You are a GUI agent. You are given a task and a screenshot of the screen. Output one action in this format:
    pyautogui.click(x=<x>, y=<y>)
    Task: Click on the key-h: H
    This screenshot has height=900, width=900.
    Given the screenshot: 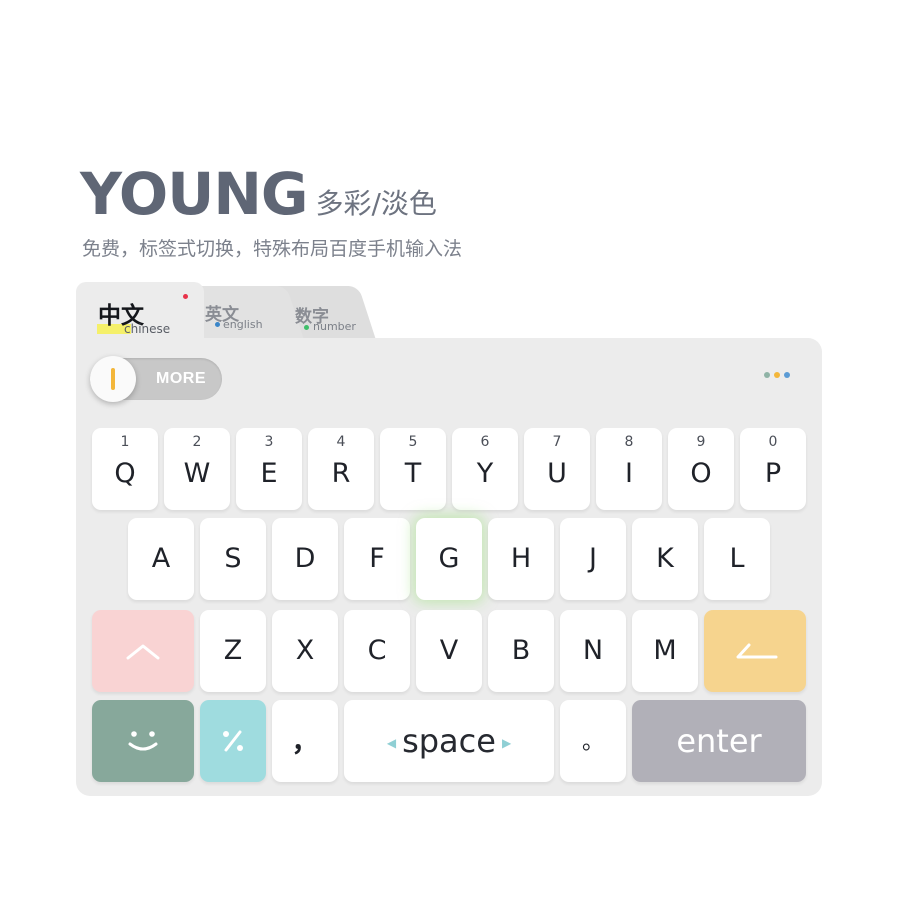 What is the action you would take?
    pyautogui.click(x=521, y=559)
    